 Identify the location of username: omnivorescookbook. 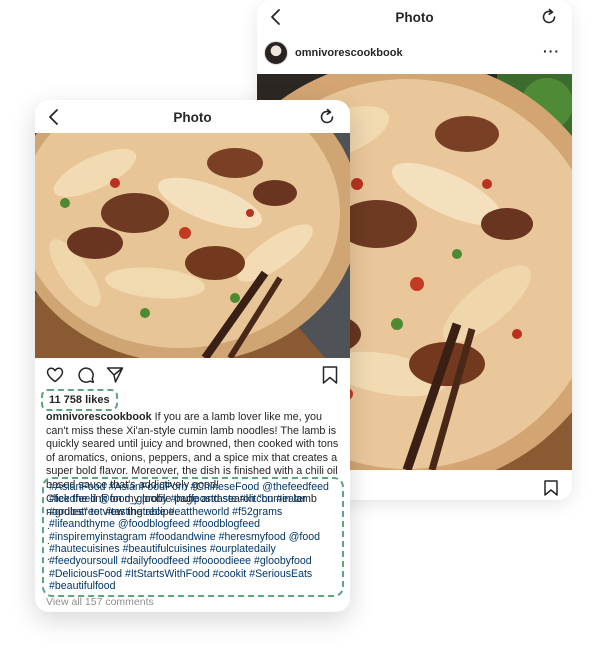
(349, 53).